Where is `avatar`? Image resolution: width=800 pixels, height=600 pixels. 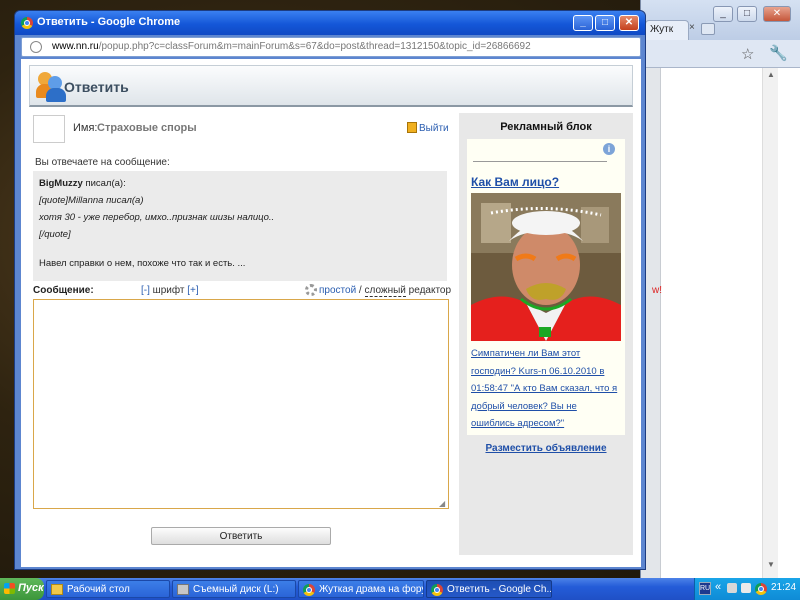
avatar is located at coordinates (49, 129).